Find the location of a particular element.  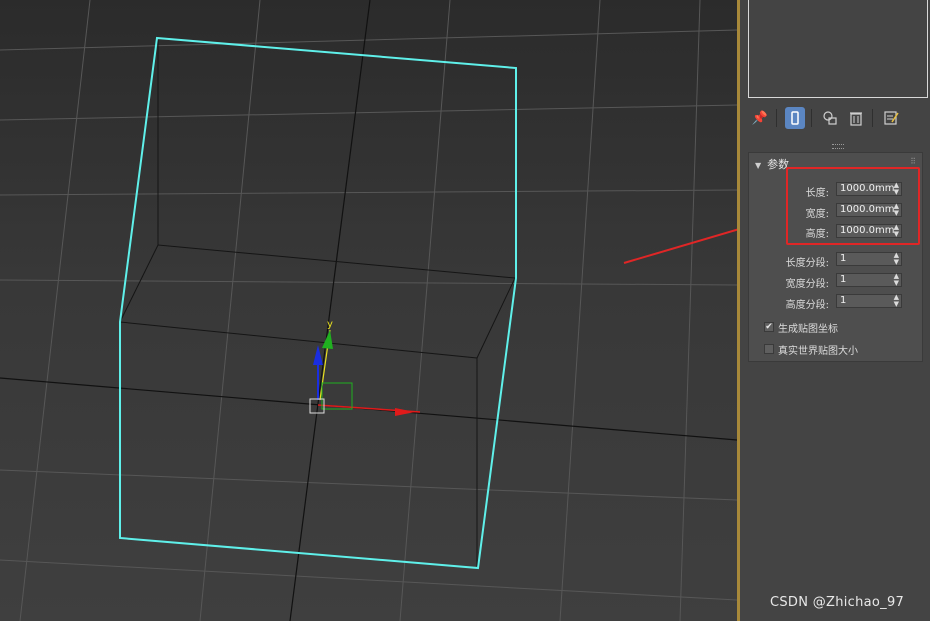

panel-drag-handle is located at coordinates (838, 146).